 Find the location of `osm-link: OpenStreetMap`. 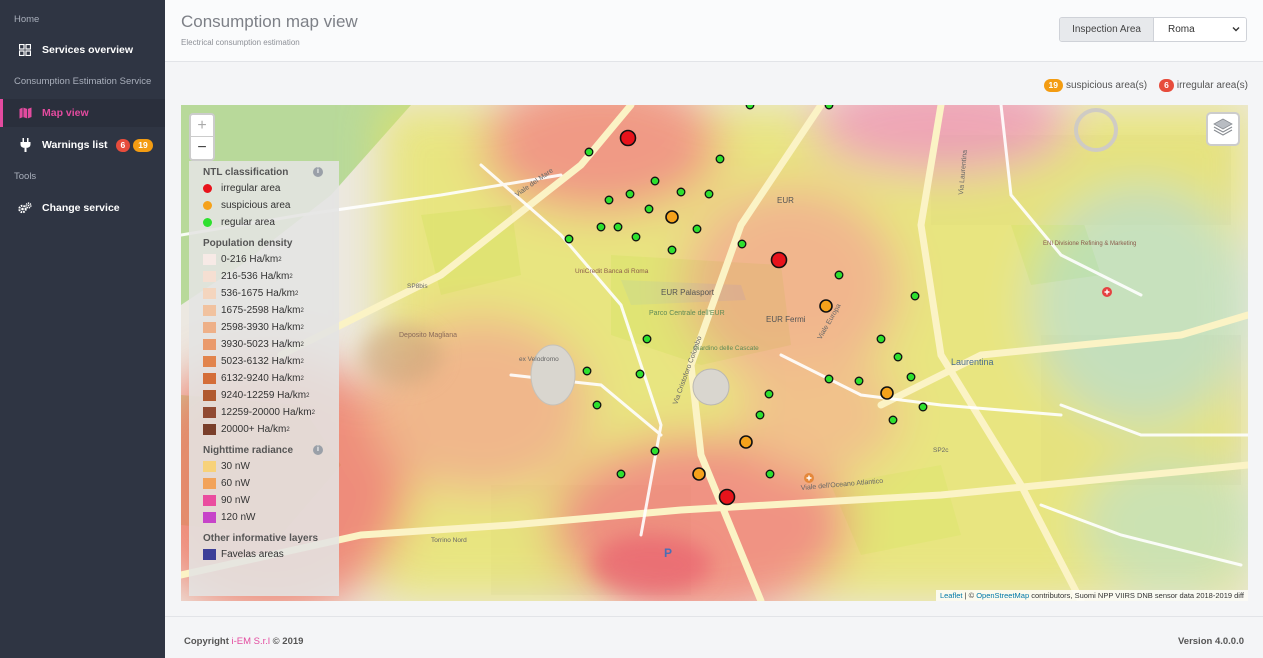

osm-link: OpenStreetMap is located at coordinates (1002, 595).